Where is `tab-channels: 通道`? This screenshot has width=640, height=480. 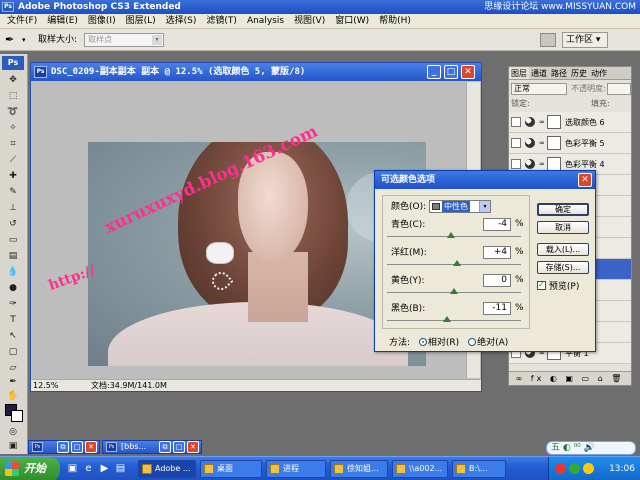 tab-channels: 通道 is located at coordinates (539, 73).